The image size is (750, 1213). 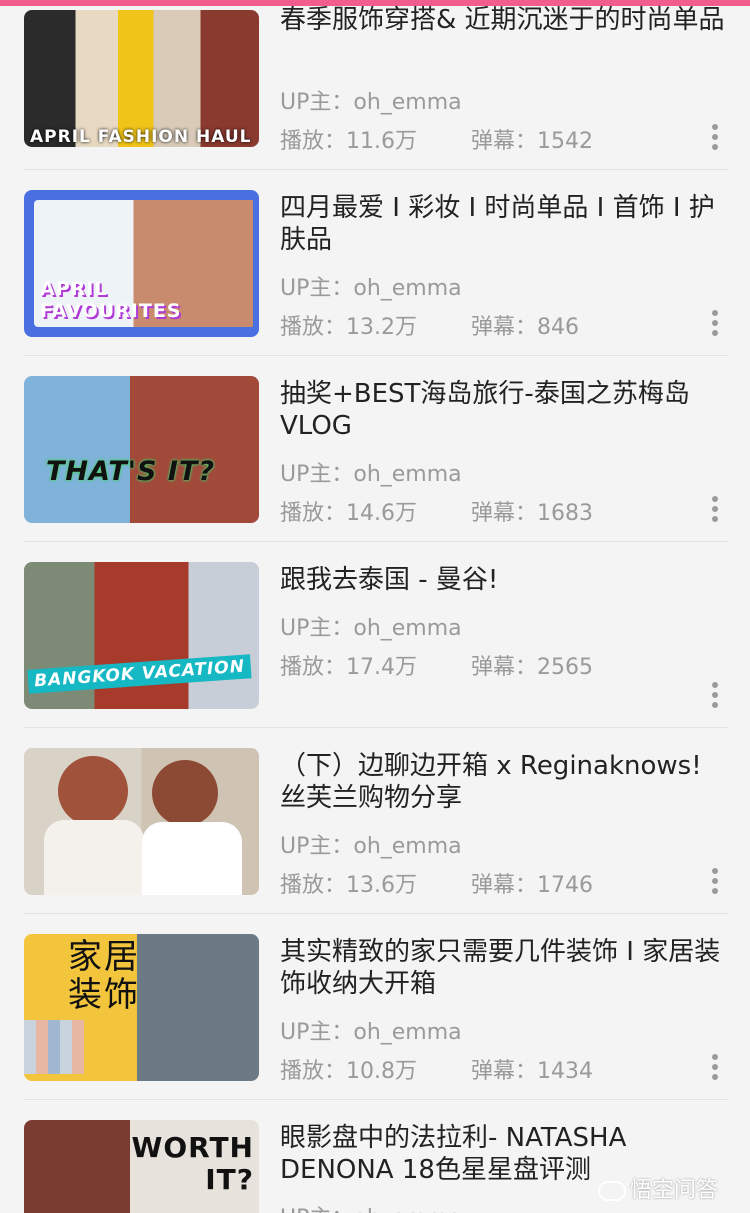 What do you see at coordinates (192, 1163) in the screenshot?
I see `thumbnail-caption: WORTH IT?` at bounding box center [192, 1163].